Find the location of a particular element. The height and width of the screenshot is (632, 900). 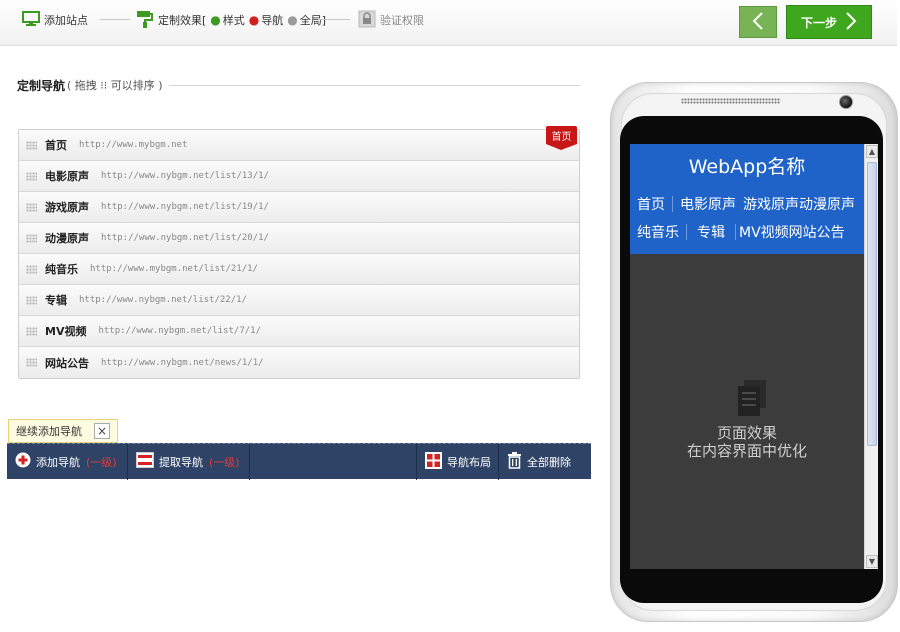

fetch-nav-level: (一级) is located at coordinates (224, 462).